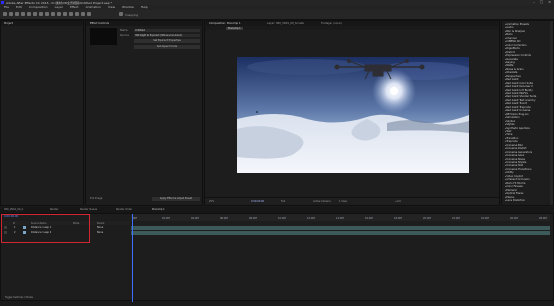  I want to click on effect-controls-tabbar: Effect Controls, so click(144, 23).